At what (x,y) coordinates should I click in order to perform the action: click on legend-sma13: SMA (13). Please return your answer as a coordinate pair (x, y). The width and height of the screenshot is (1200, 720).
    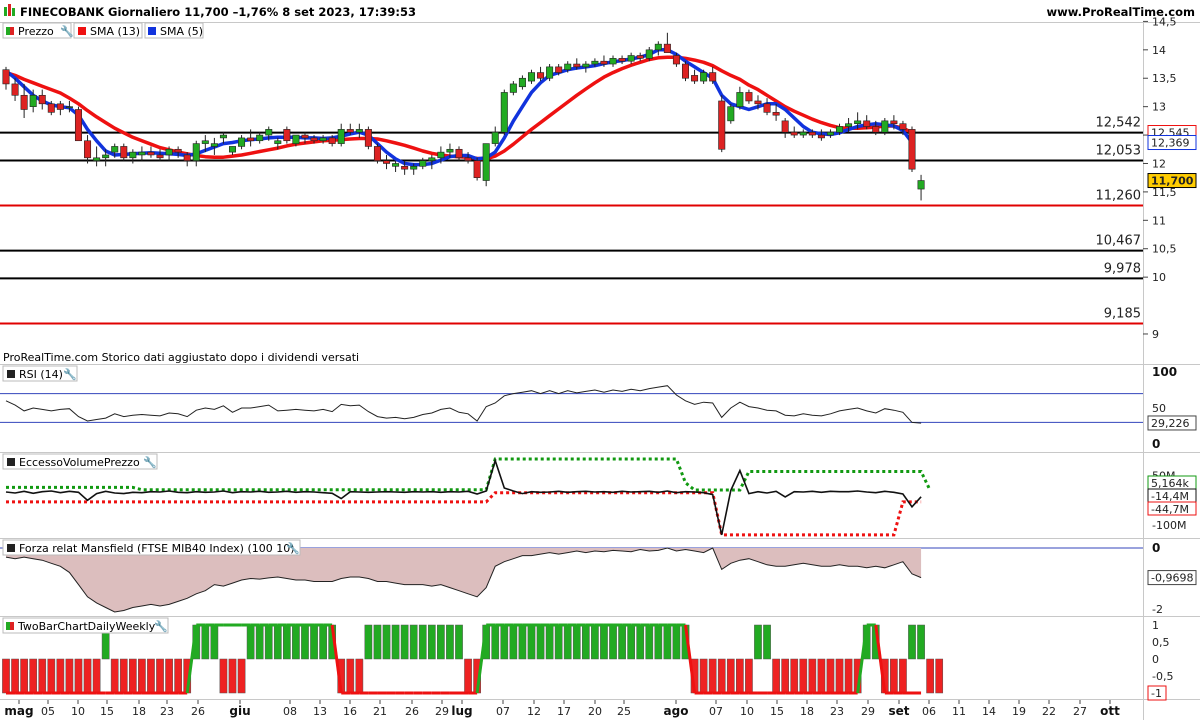
    Looking at the image, I should click on (115, 31).